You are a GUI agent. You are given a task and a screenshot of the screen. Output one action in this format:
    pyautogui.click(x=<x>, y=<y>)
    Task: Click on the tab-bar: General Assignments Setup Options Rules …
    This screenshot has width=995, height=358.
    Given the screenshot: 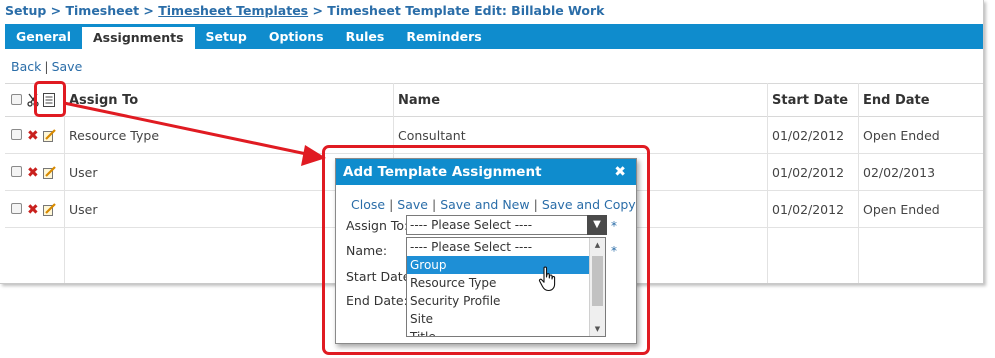 What is the action you would take?
    pyautogui.click(x=494, y=36)
    